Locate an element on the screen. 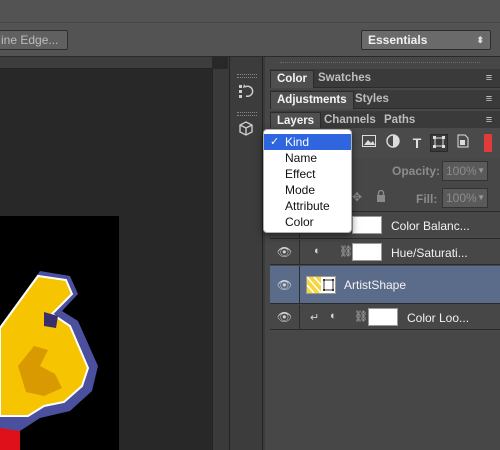 The image size is (500, 450). fill-value: 100% is located at coordinates (461, 198).